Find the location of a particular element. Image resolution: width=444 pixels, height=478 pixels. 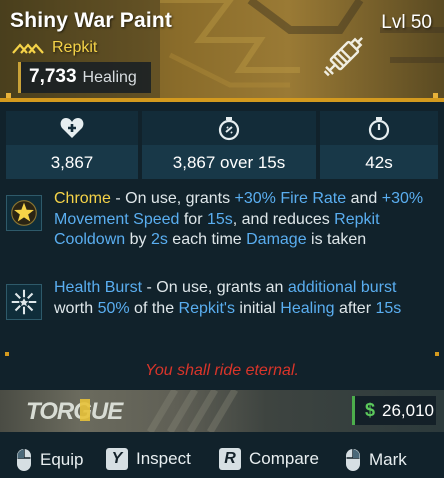

heart-plus-icon is located at coordinates (72, 128).